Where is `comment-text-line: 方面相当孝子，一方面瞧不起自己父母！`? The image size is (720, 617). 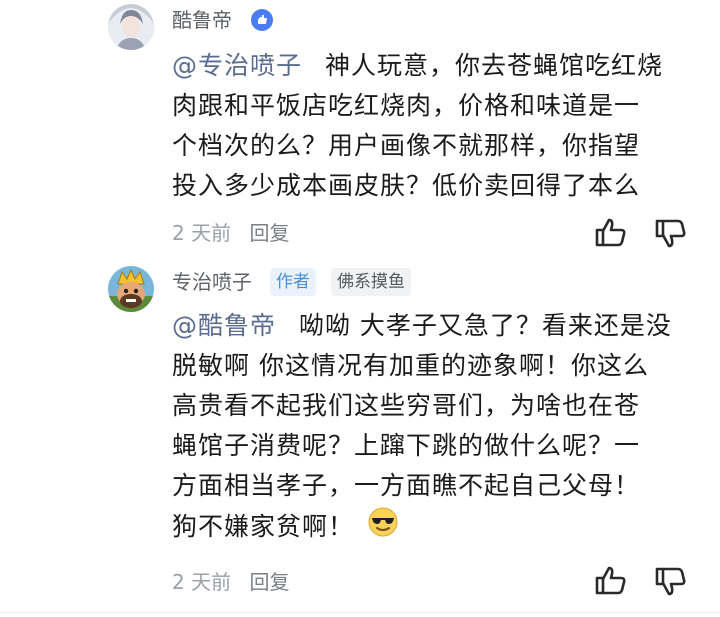
comment-text-line: 方面相当孝子，一方面瞧不起自己父母！ is located at coordinates (406, 485).